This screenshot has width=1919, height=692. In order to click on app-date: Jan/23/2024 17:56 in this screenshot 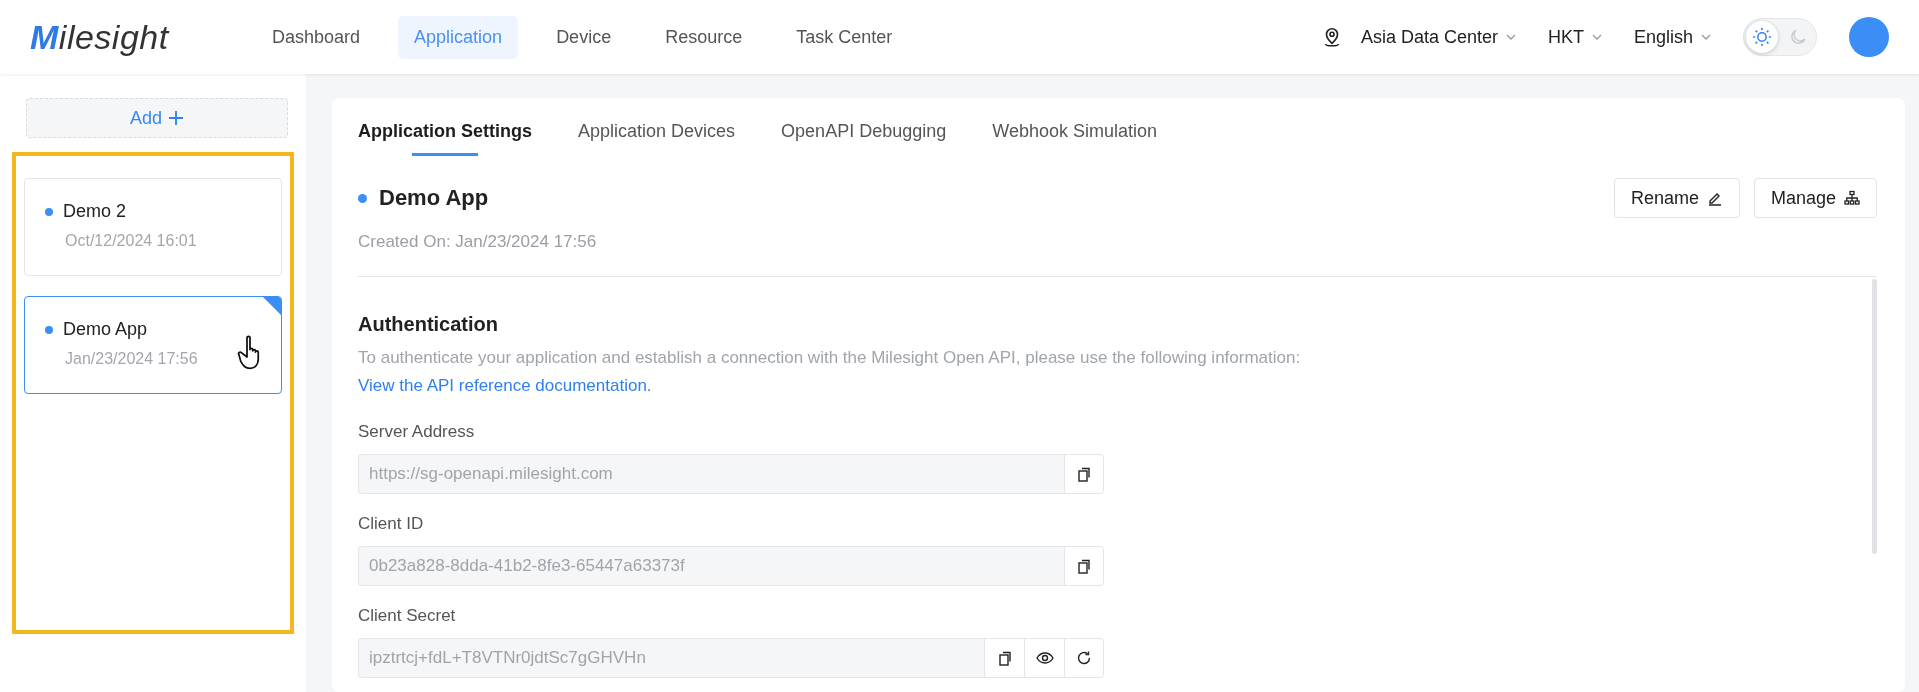, I will do `click(132, 359)`.